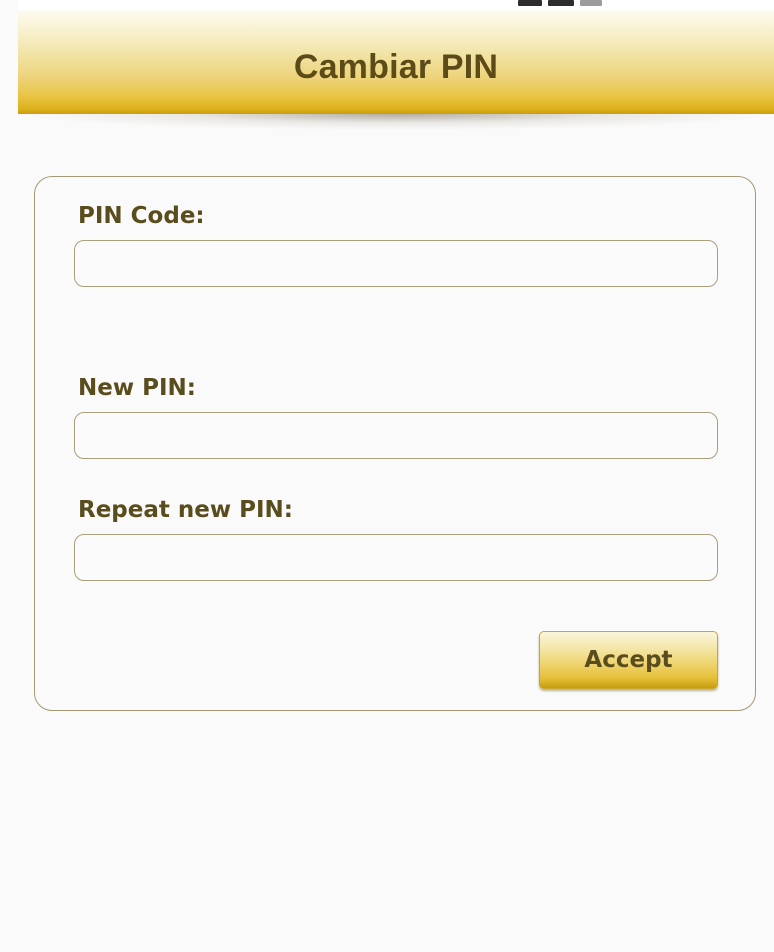  Describe the element at coordinates (396, 557) in the screenshot. I see `repeat-new-pin-input` at that location.